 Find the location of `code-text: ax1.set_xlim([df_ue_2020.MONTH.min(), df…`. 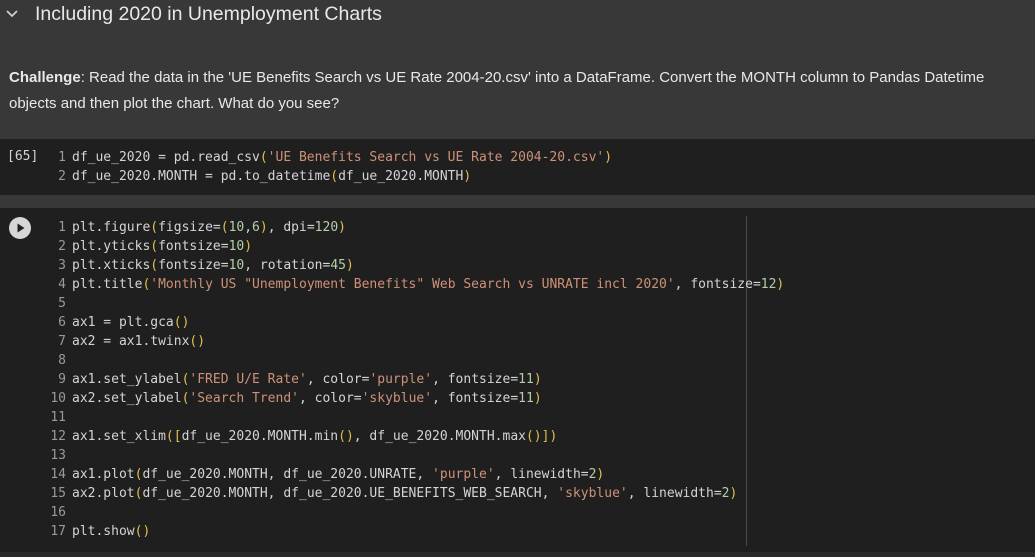

code-text: ax1.set_xlim([df_ue_2020.MONTH.min(), df… is located at coordinates (315, 436).